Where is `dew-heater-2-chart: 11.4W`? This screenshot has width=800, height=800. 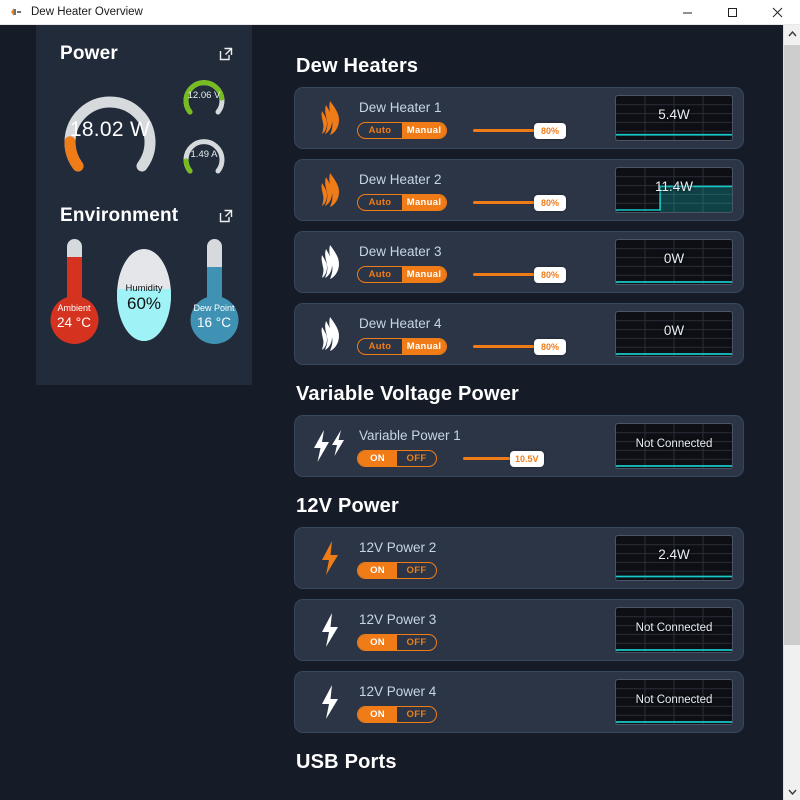 dew-heater-2-chart: 11.4W is located at coordinates (674, 190).